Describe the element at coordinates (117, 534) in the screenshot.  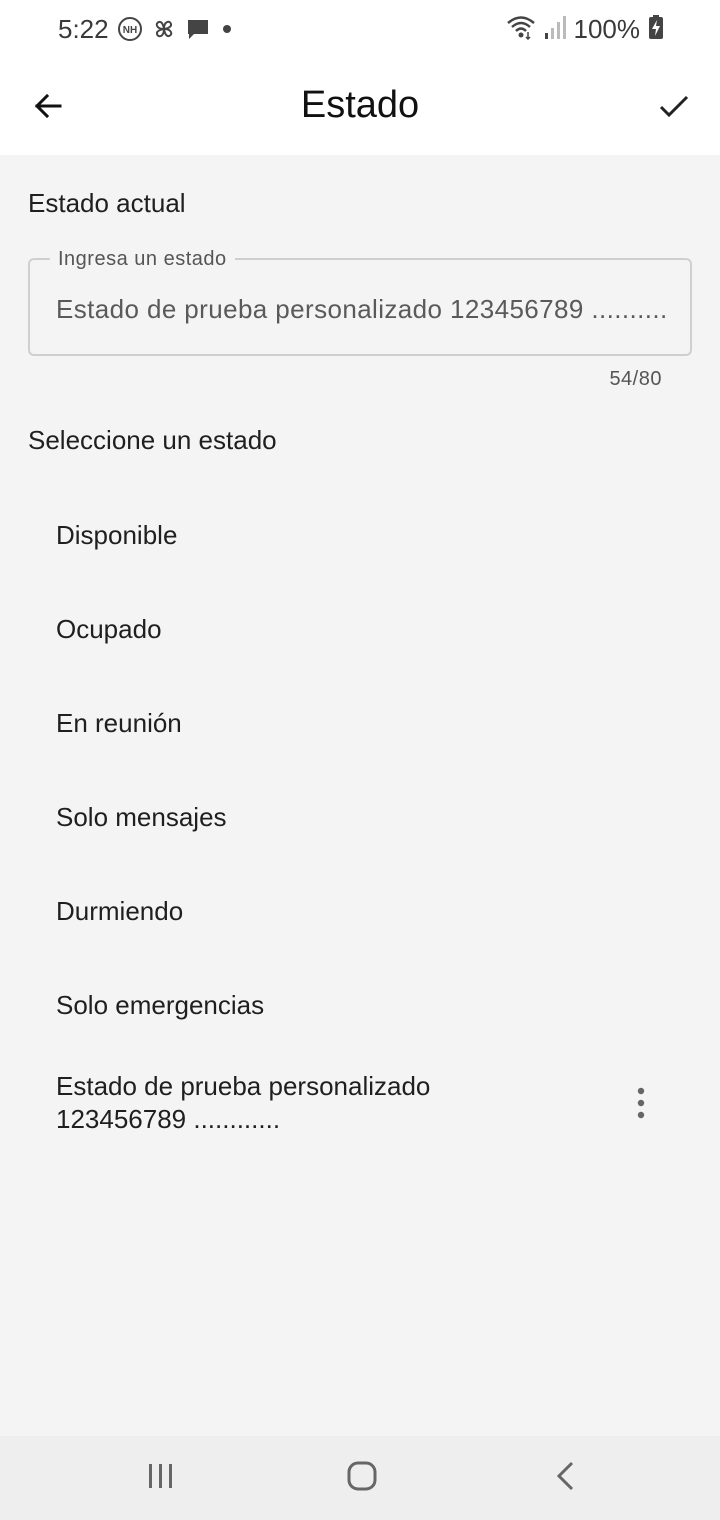
I see `status-option-label: Disponible` at that location.